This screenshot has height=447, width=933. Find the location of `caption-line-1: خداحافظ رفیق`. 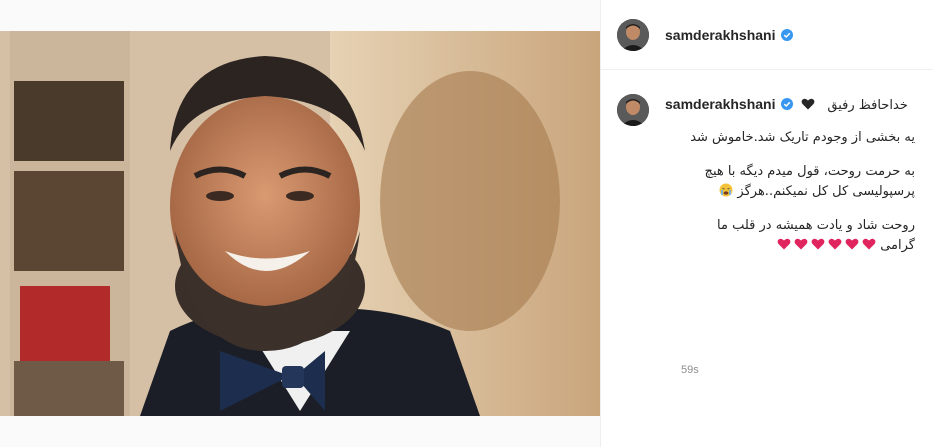

caption-line-1: خداحافظ رفیق is located at coordinates (867, 105).